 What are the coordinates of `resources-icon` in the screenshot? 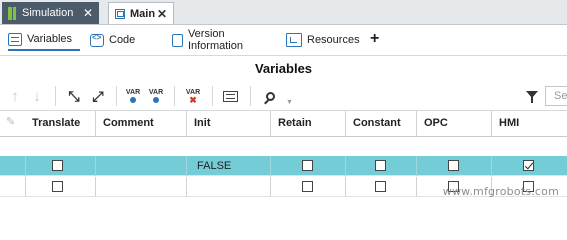 It's located at (294, 40).